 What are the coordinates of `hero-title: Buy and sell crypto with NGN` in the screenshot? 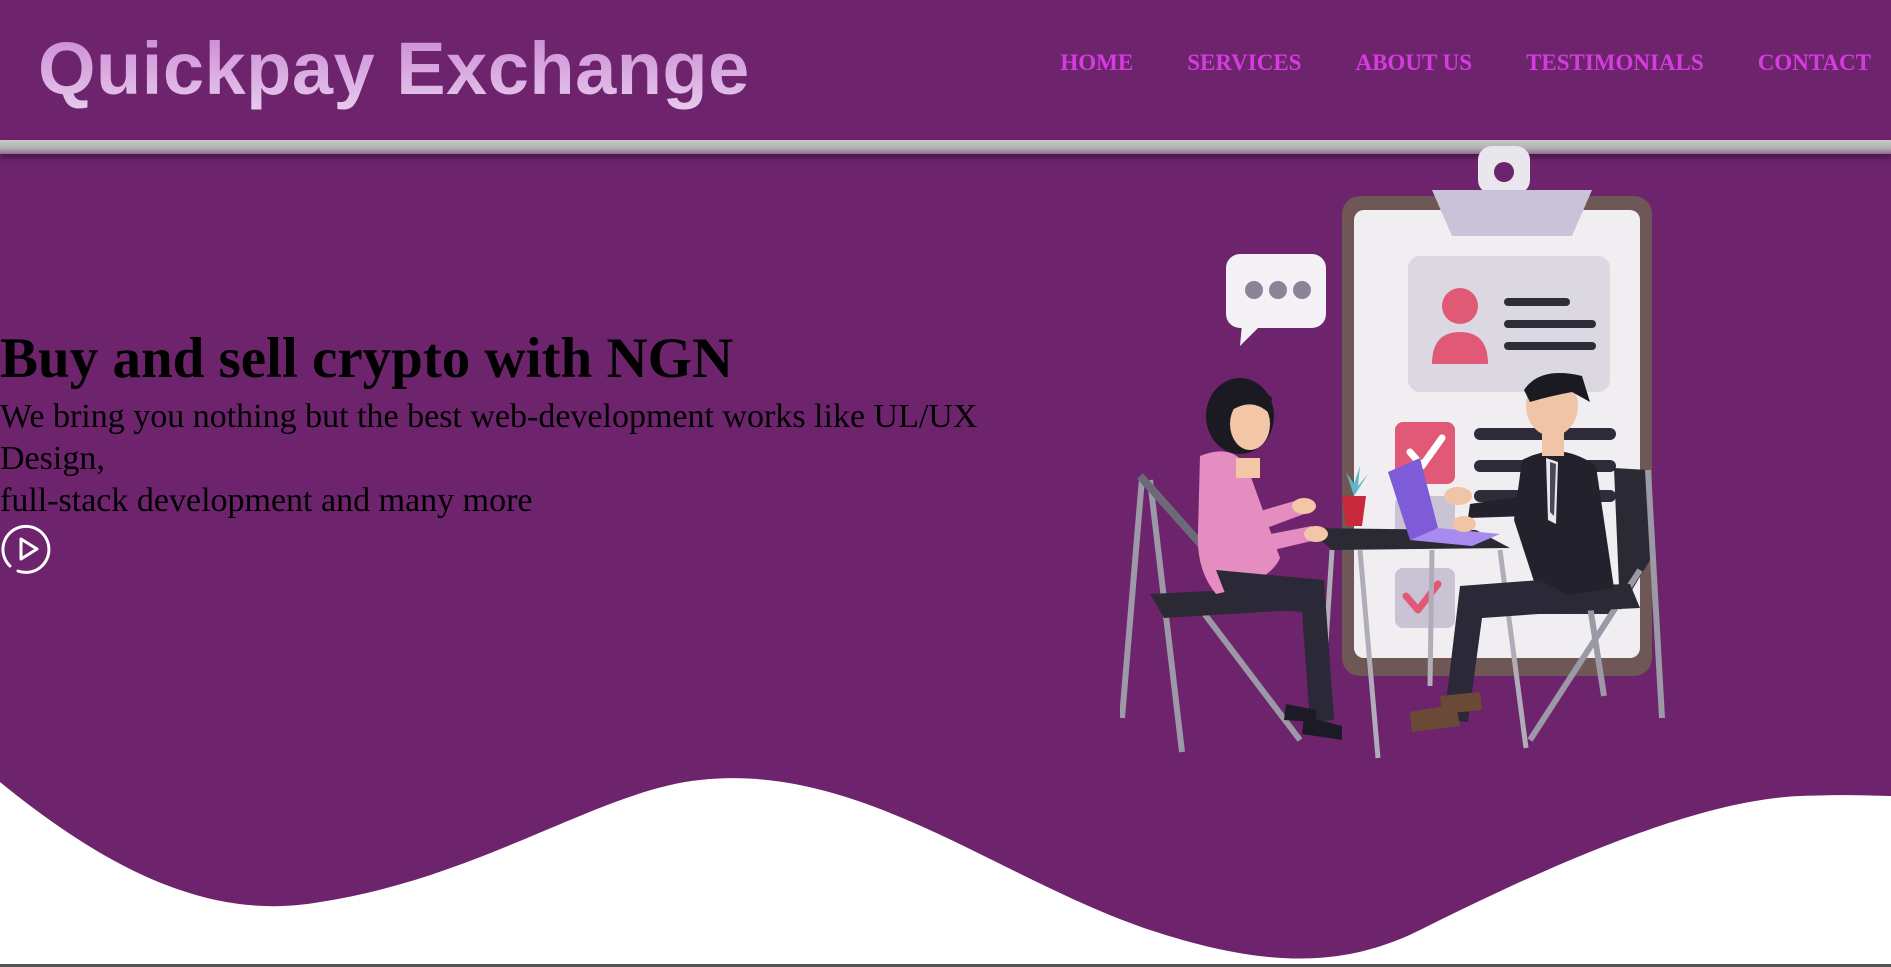 It's located at (367, 358).